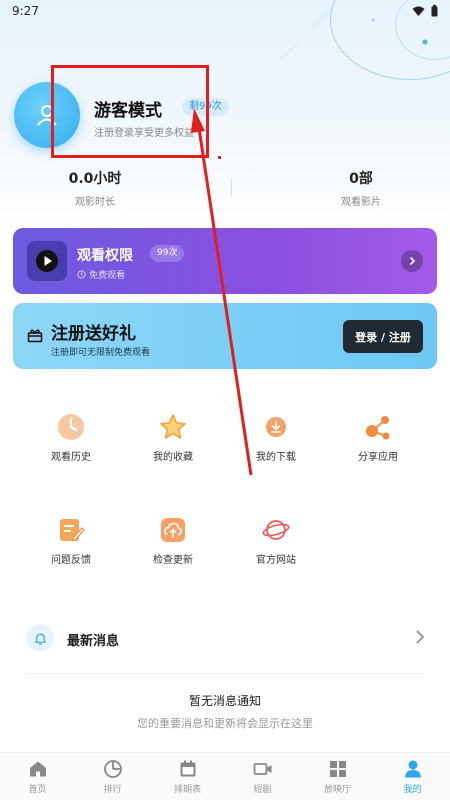 This screenshot has width=450, height=800. Describe the element at coordinates (95, 179) in the screenshot. I see `stat-value: 0.0小时` at that location.